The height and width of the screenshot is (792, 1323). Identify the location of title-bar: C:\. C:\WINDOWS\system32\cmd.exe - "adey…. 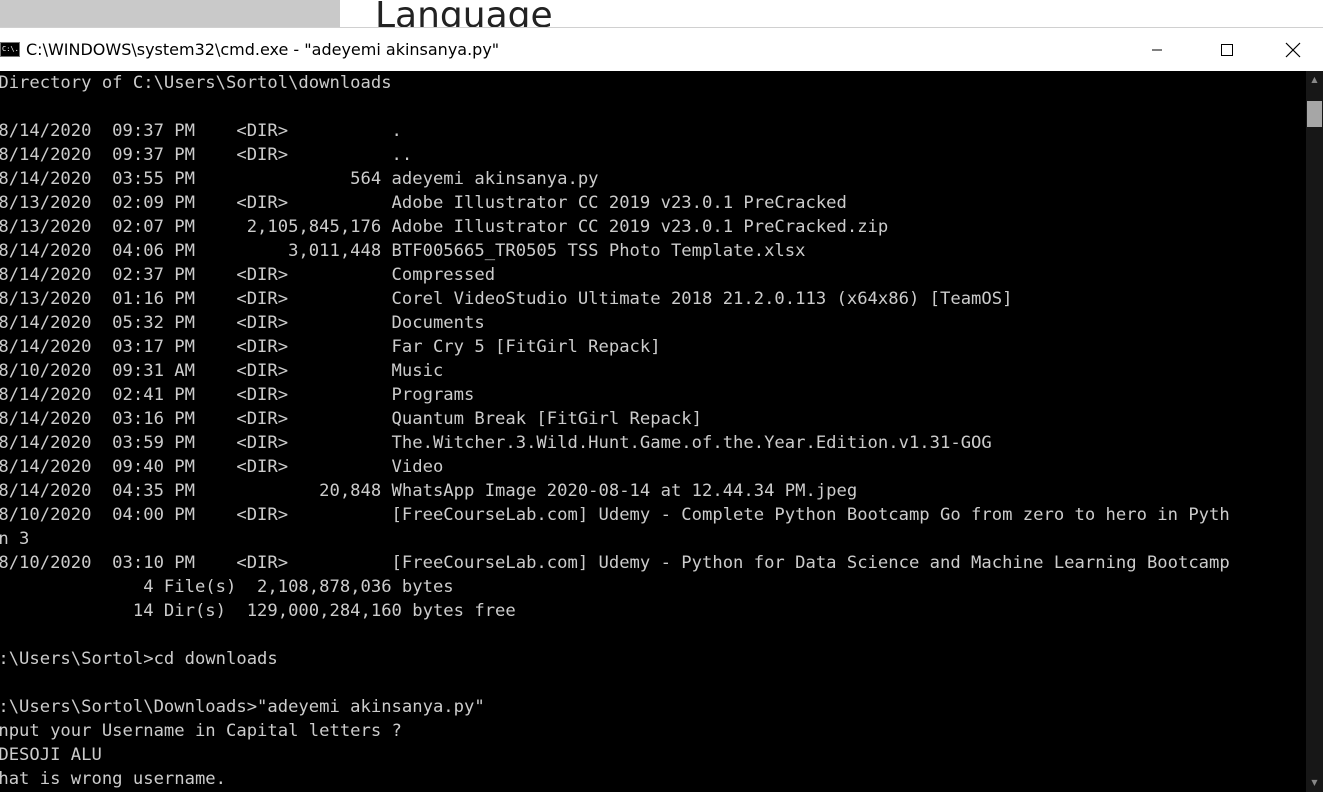
(661, 49).